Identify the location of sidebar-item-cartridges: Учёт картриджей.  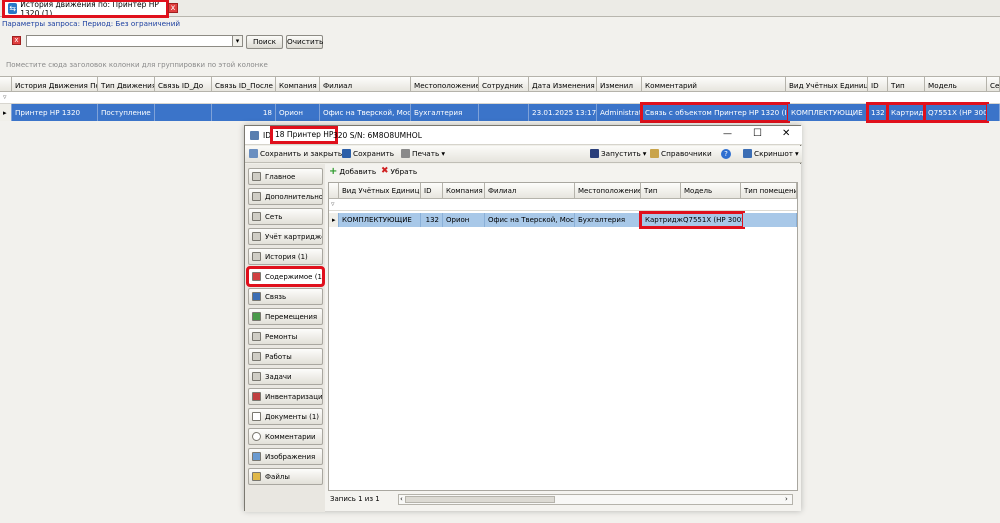
(285, 236).